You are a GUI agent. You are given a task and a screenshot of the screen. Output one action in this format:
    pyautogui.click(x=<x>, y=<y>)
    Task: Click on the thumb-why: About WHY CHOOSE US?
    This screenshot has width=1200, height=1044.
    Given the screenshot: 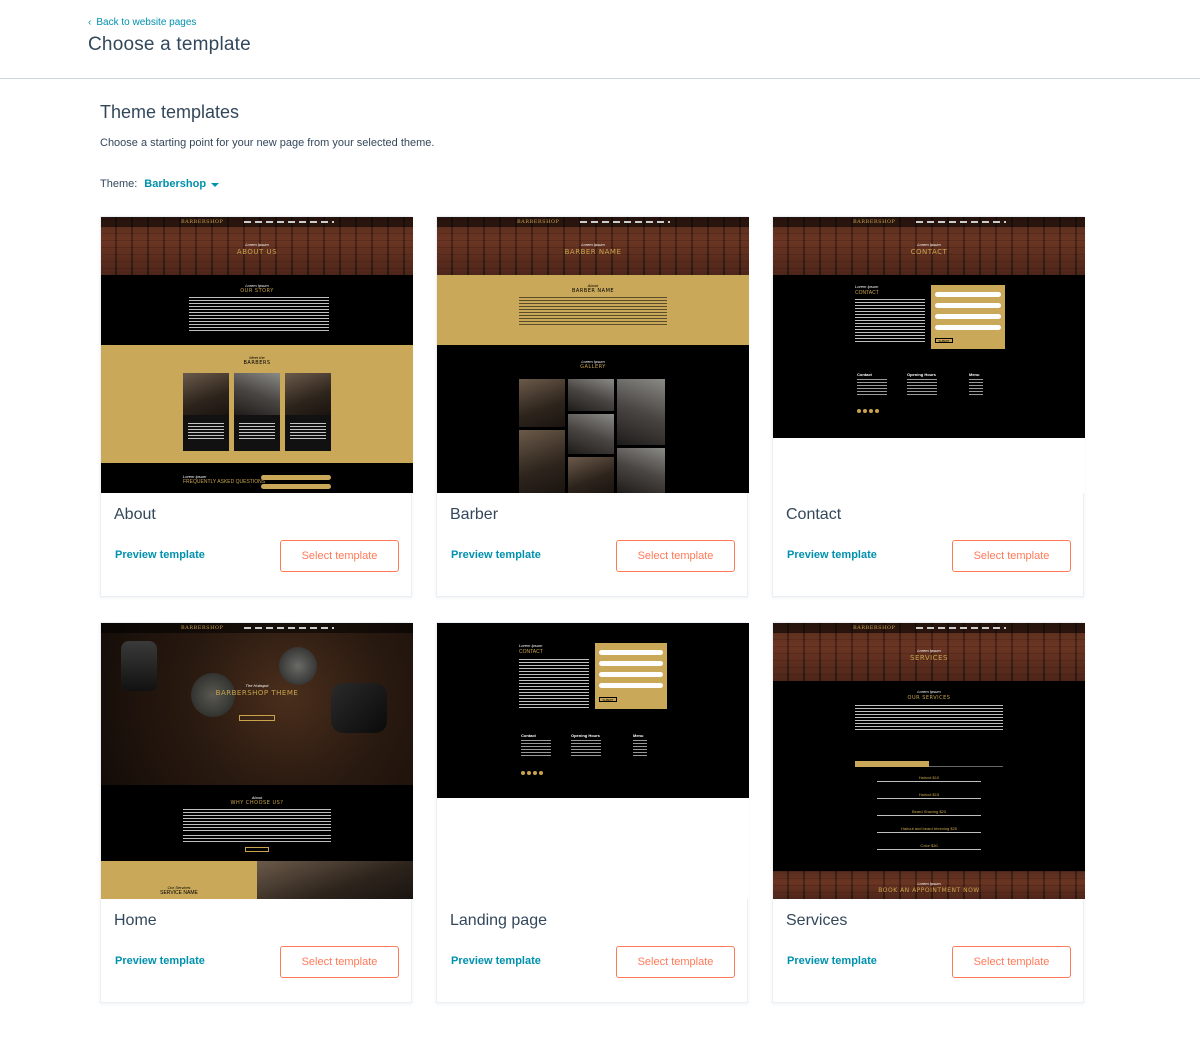 What is the action you would take?
    pyautogui.click(x=257, y=823)
    